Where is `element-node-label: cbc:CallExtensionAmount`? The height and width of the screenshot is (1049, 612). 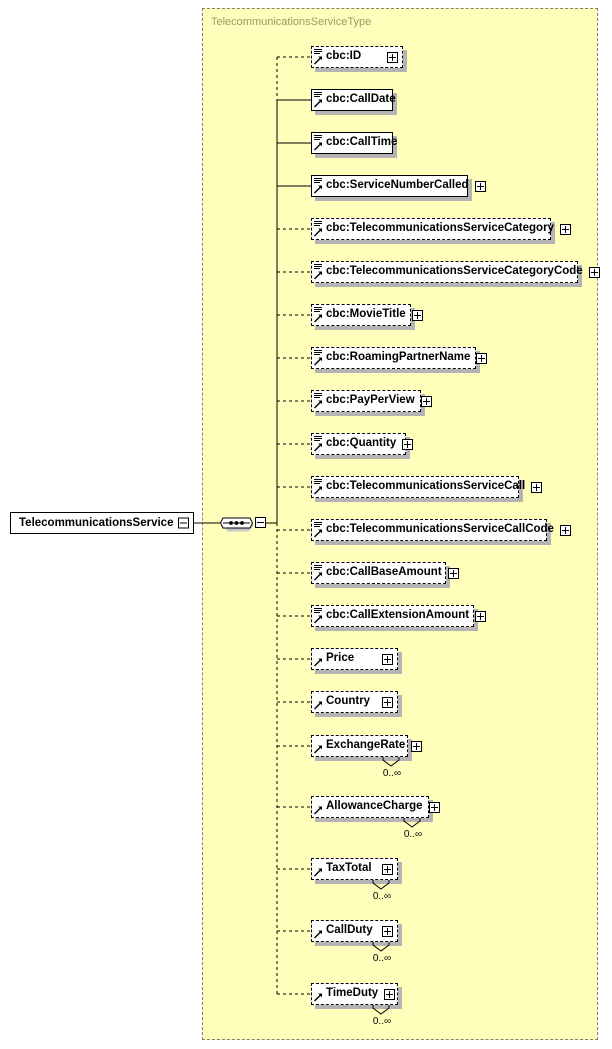
element-node-label: cbc:CallExtensionAmount is located at coordinates (398, 615).